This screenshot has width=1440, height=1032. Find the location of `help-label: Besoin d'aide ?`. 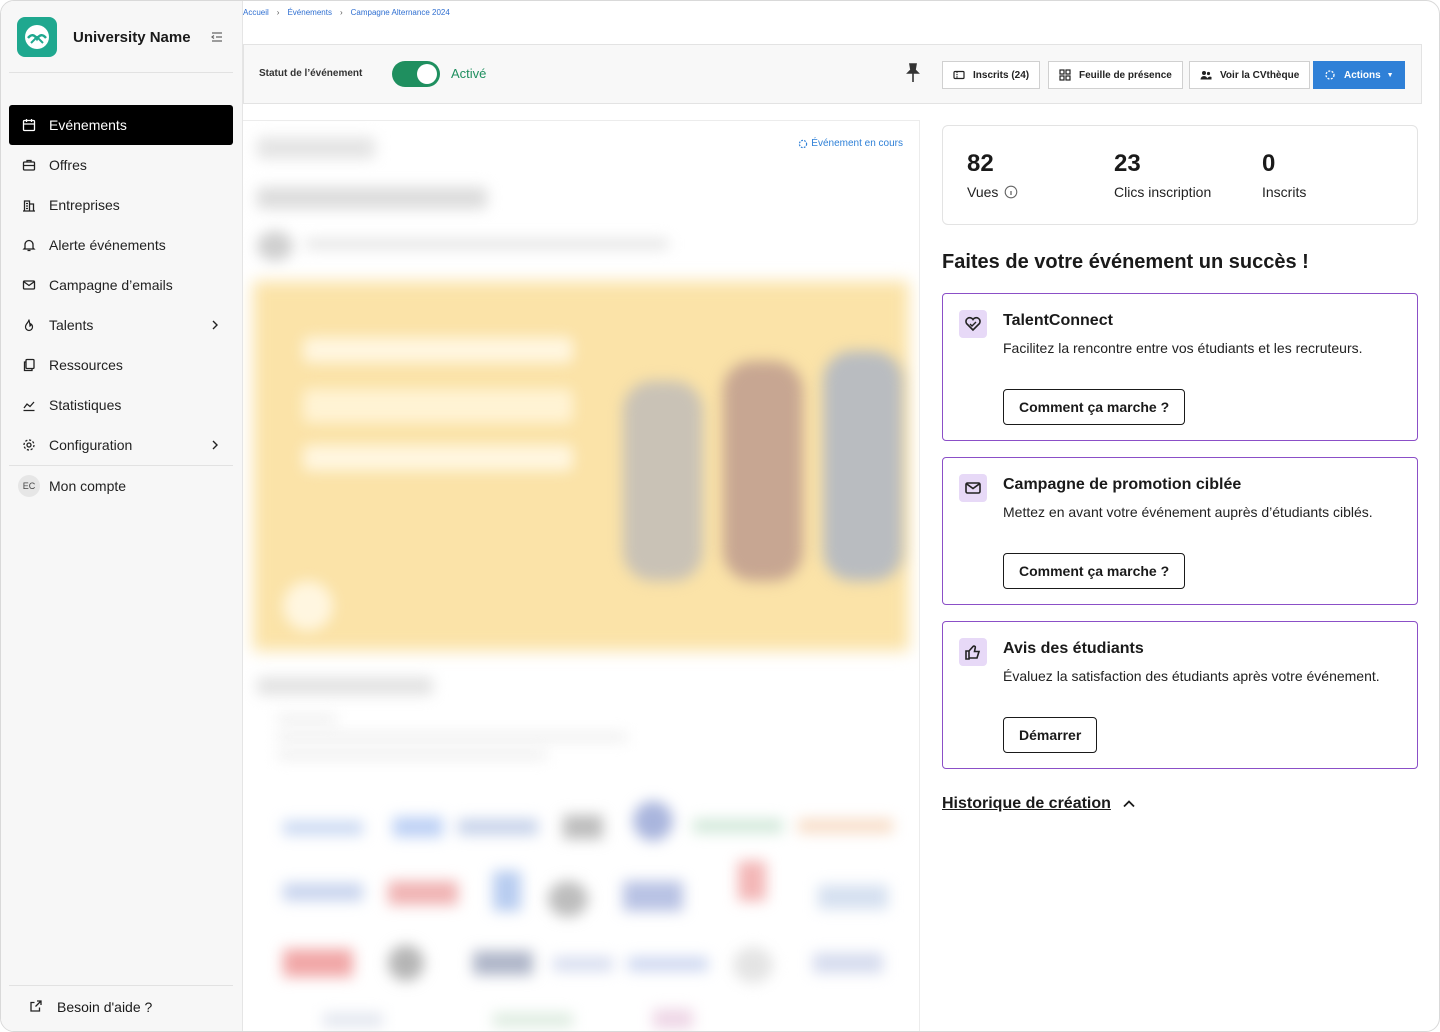

help-label: Besoin d'aide ? is located at coordinates (105, 1007).